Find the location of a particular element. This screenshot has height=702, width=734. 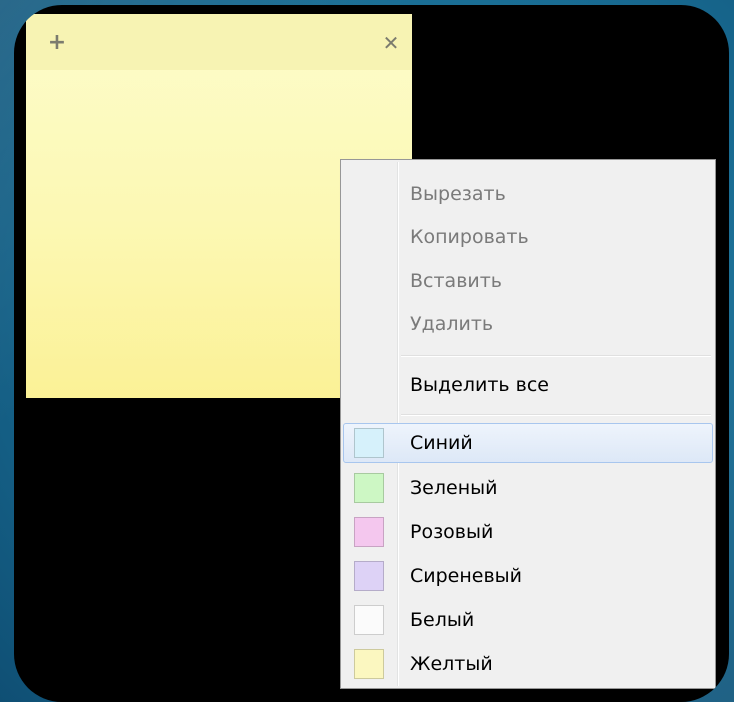

menu-item-label: Копировать is located at coordinates (469, 237).